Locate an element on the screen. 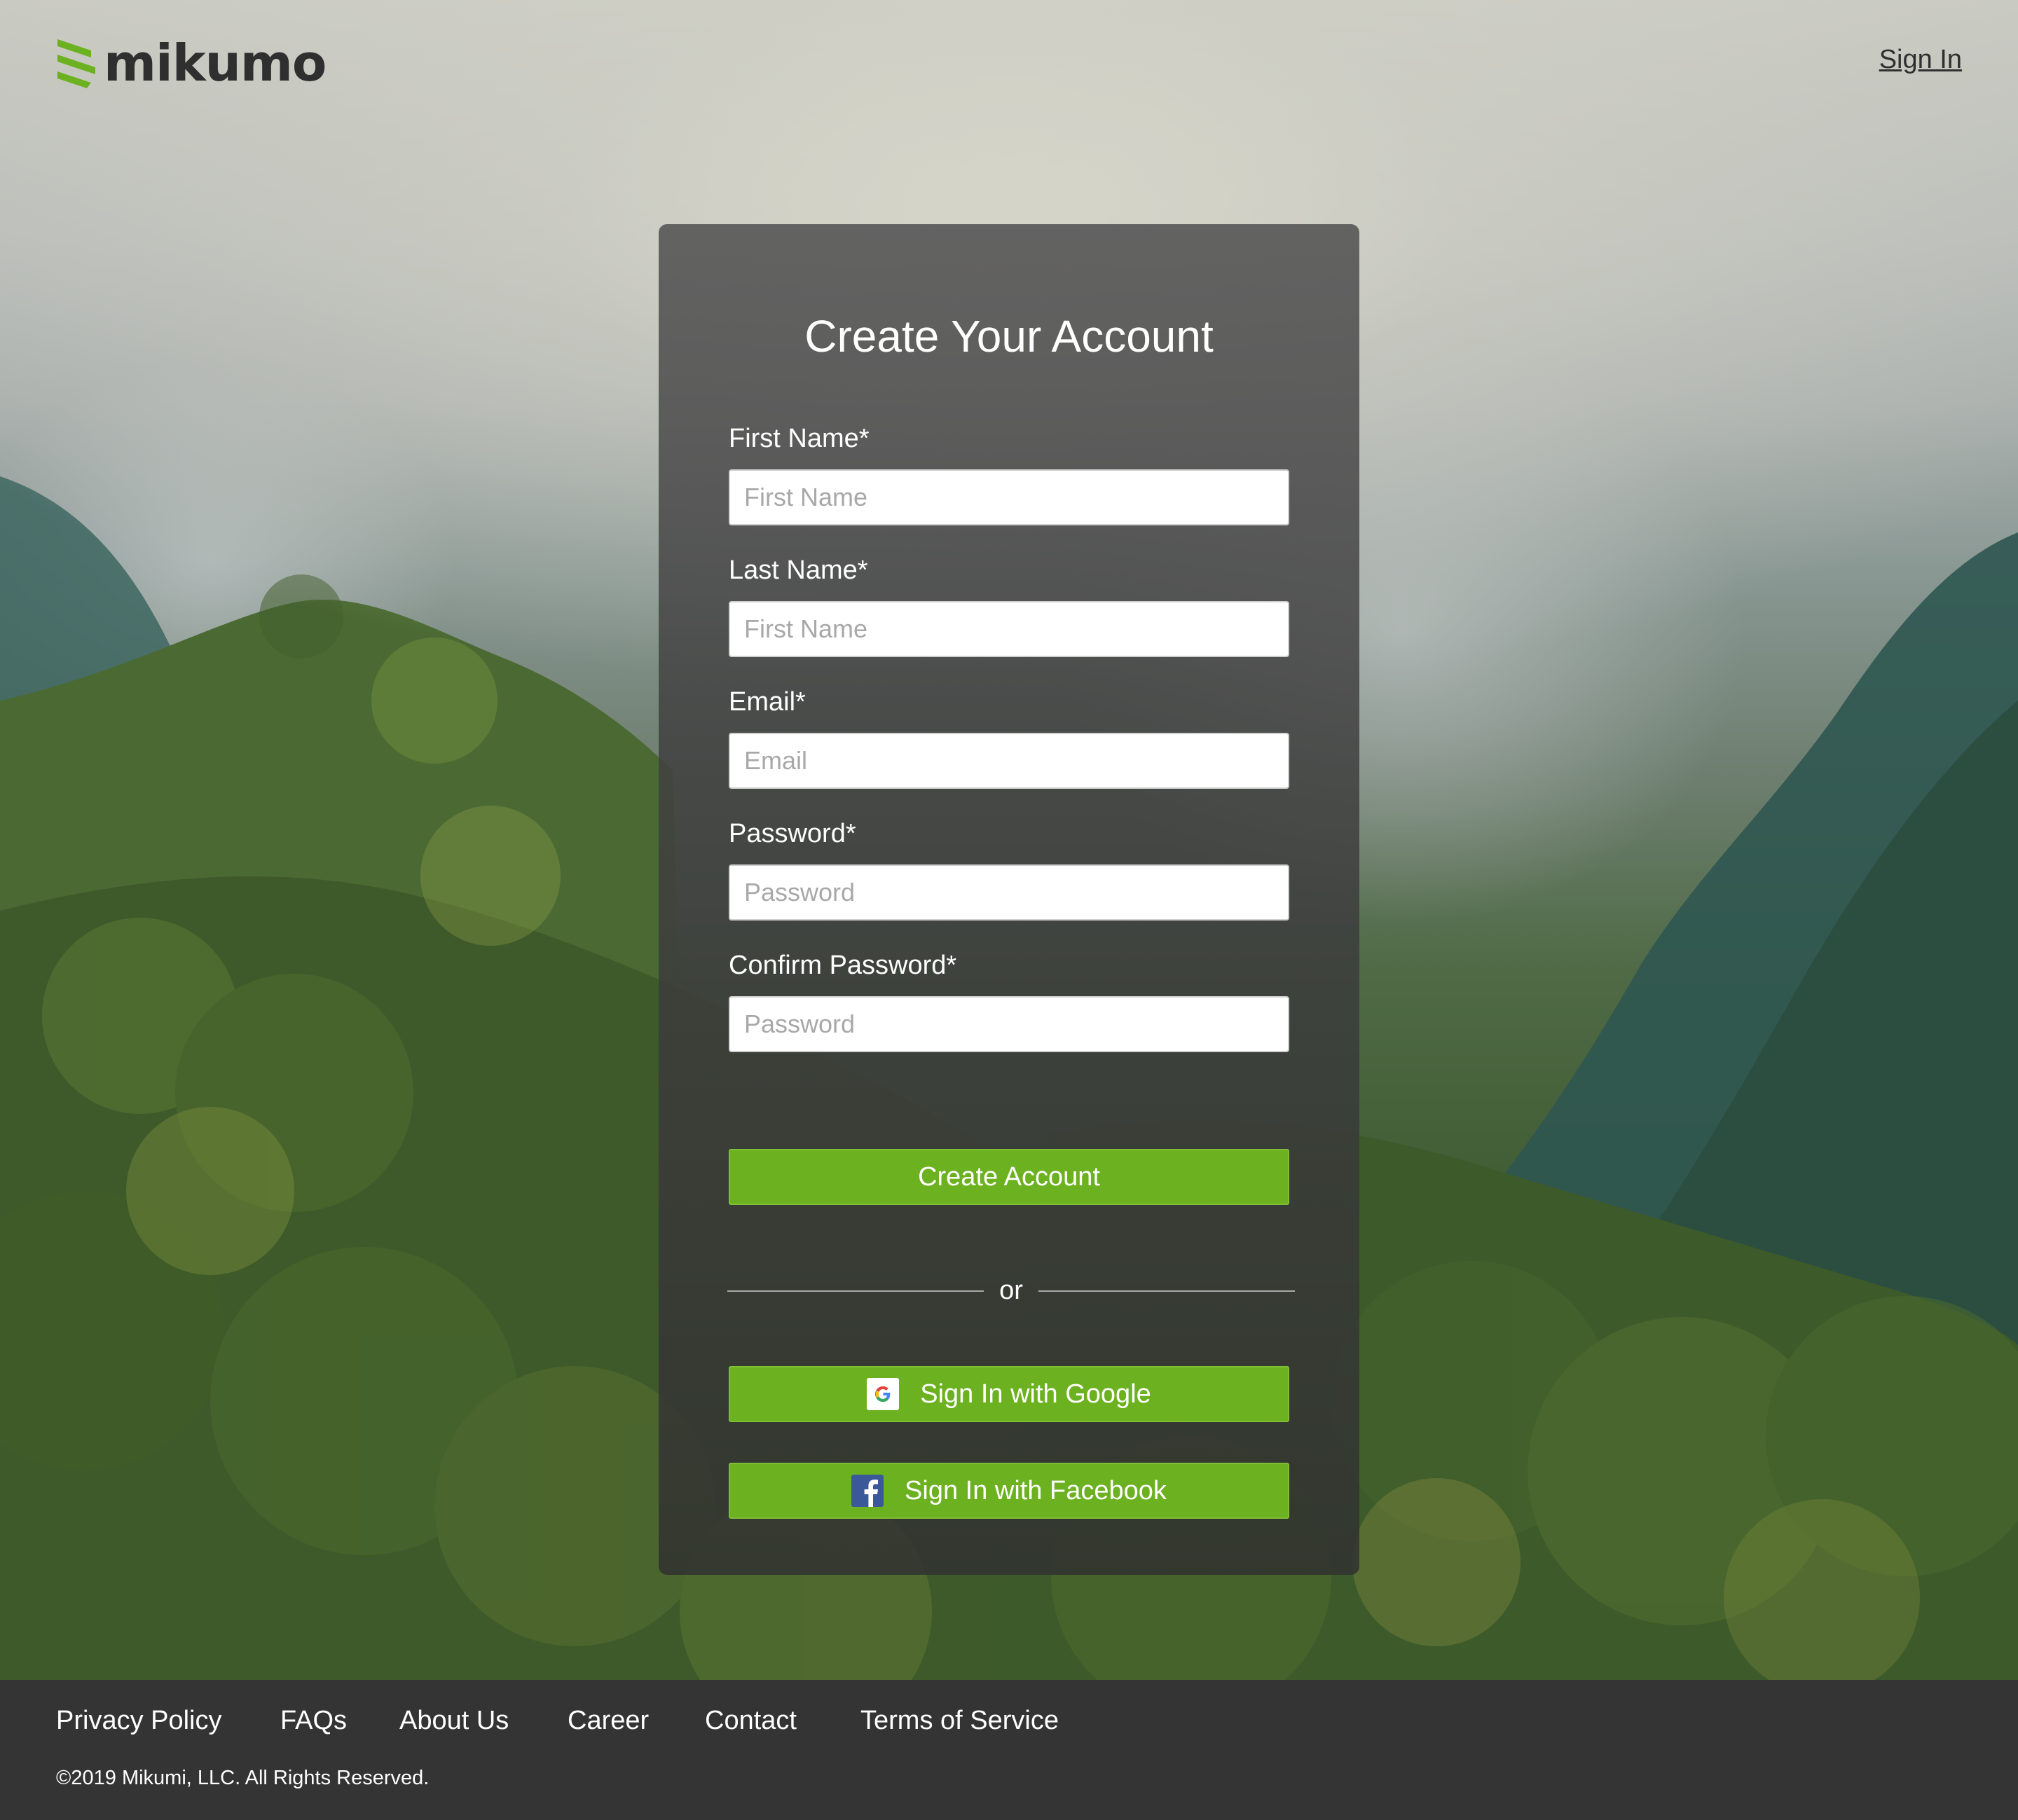 The height and width of the screenshot is (1820, 2018). form-title: Create Your Account is located at coordinates (1009, 336).